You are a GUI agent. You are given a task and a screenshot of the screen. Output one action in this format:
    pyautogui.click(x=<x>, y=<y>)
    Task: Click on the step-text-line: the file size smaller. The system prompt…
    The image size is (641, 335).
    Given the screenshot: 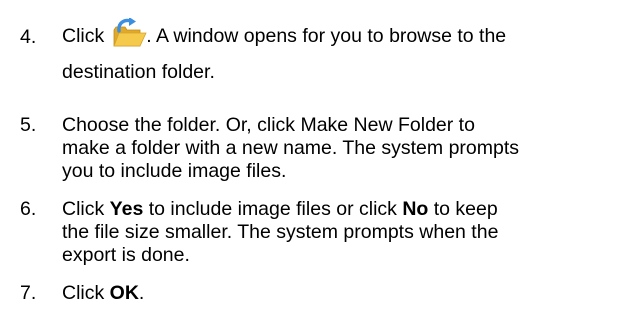 What is the action you would take?
    pyautogui.click(x=280, y=232)
    